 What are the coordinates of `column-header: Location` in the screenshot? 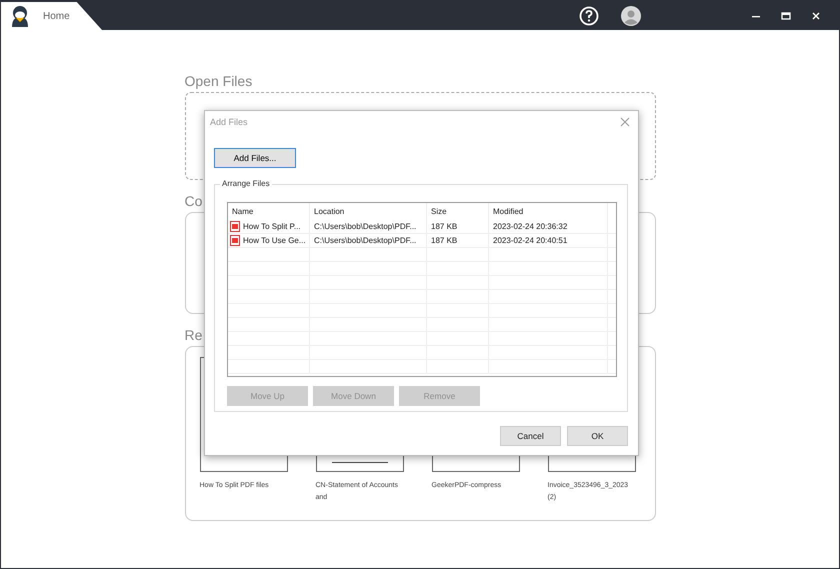 It's located at (368, 211).